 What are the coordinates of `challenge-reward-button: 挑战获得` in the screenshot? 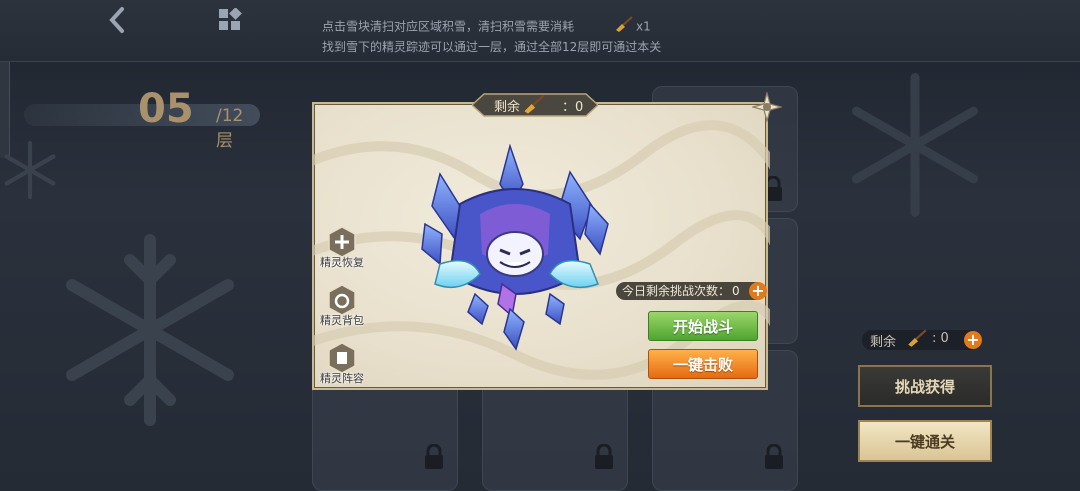 It's located at (925, 386).